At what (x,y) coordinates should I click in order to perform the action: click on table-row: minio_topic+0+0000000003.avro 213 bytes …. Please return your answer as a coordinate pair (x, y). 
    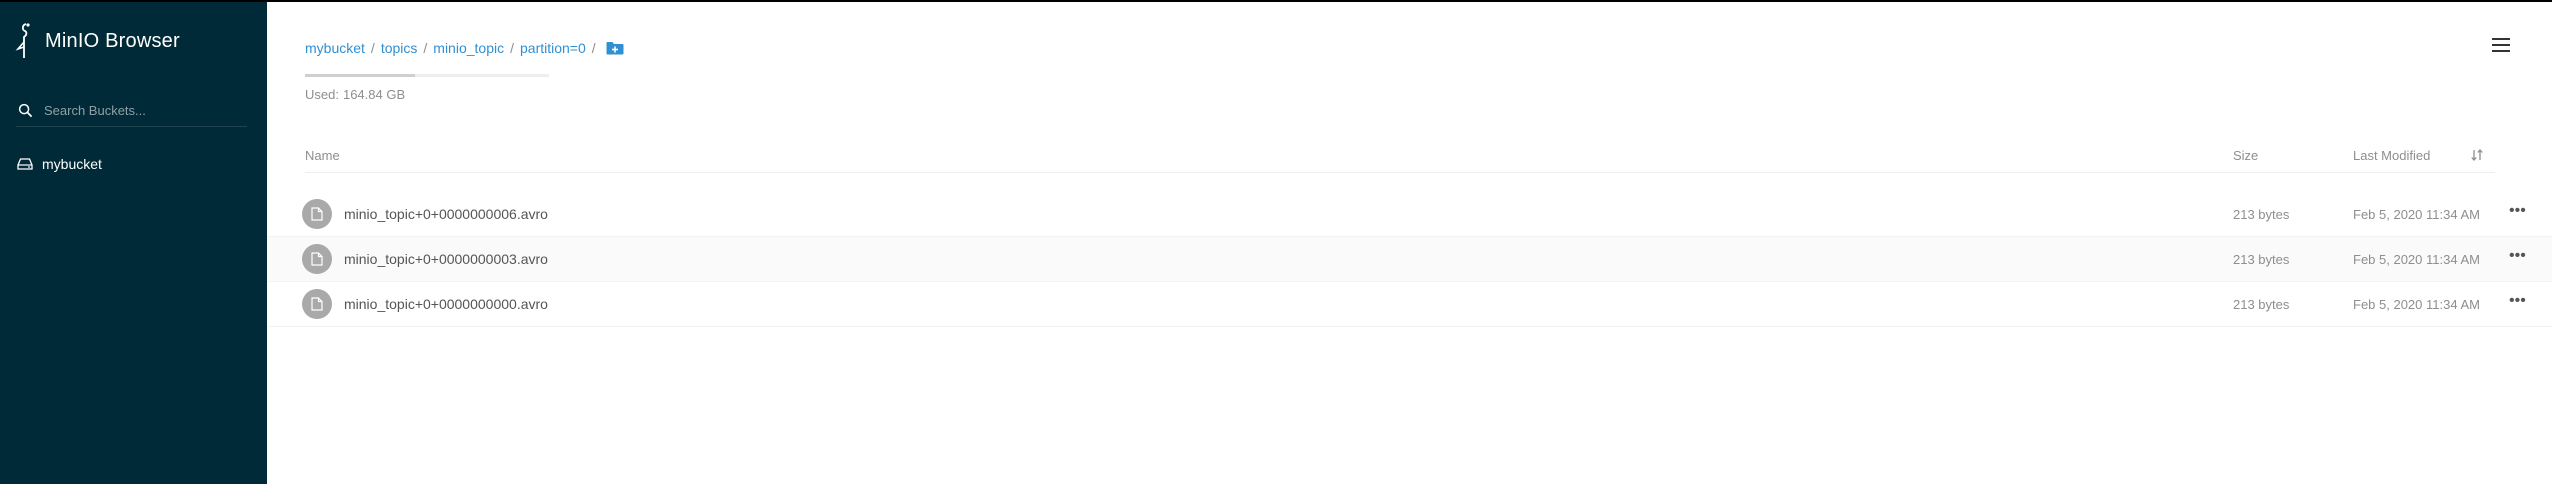
    Looking at the image, I should click on (1409, 259).